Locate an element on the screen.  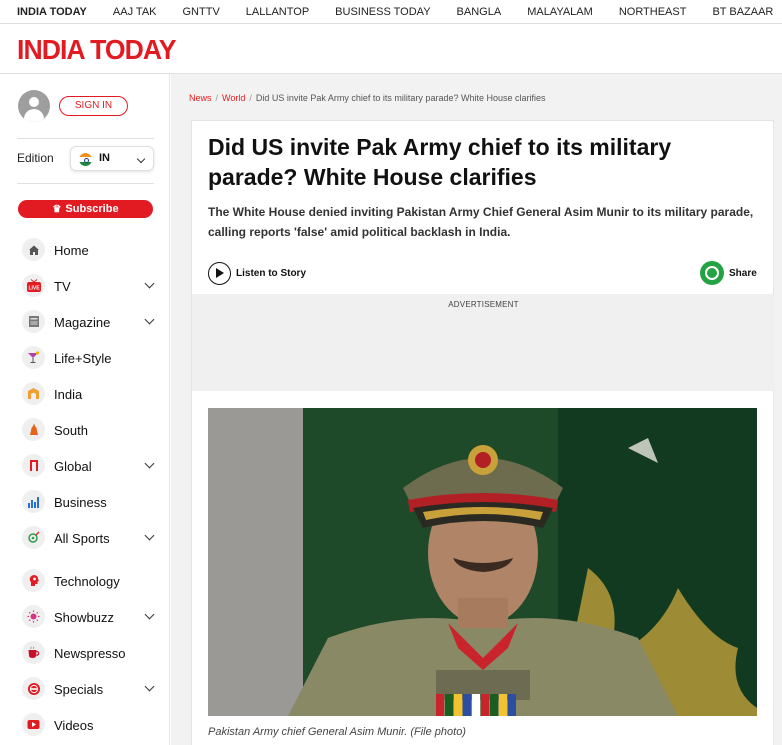
top-nav-aaj-tak: AAJ TAK is located at coordinates (135, 12).